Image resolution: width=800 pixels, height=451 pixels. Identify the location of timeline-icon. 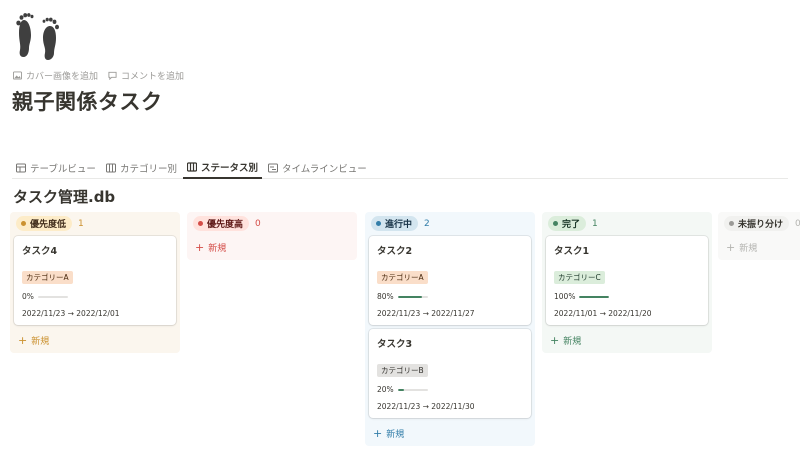
(272, 168).